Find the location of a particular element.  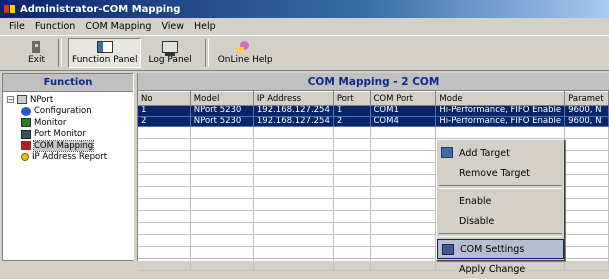

menu-item-label: Apply Change is located at coordinates (492, 269).